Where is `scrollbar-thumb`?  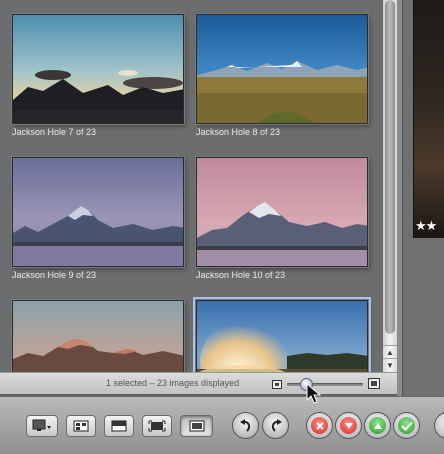
scrollbar-thumb is located at coordinates (390, 167).